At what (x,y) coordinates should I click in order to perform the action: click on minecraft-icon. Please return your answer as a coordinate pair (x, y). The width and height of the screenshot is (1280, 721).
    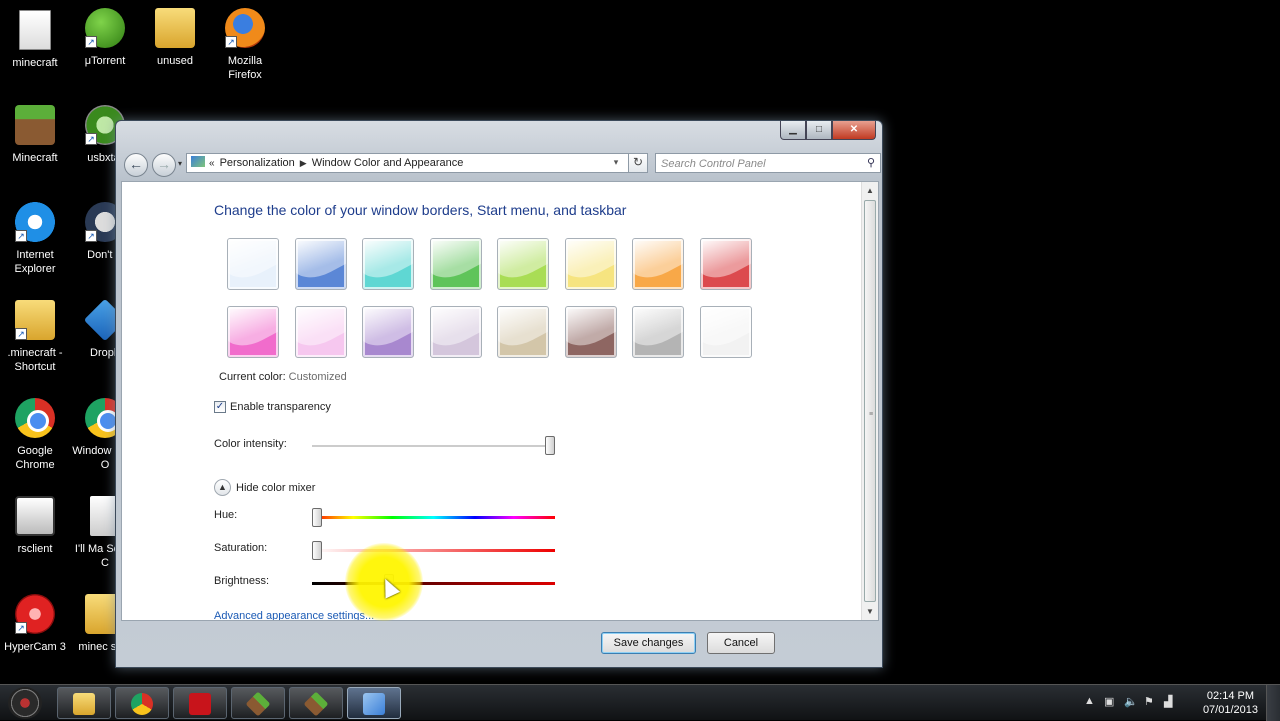
    Looking at the image, I should click on (258, 704).